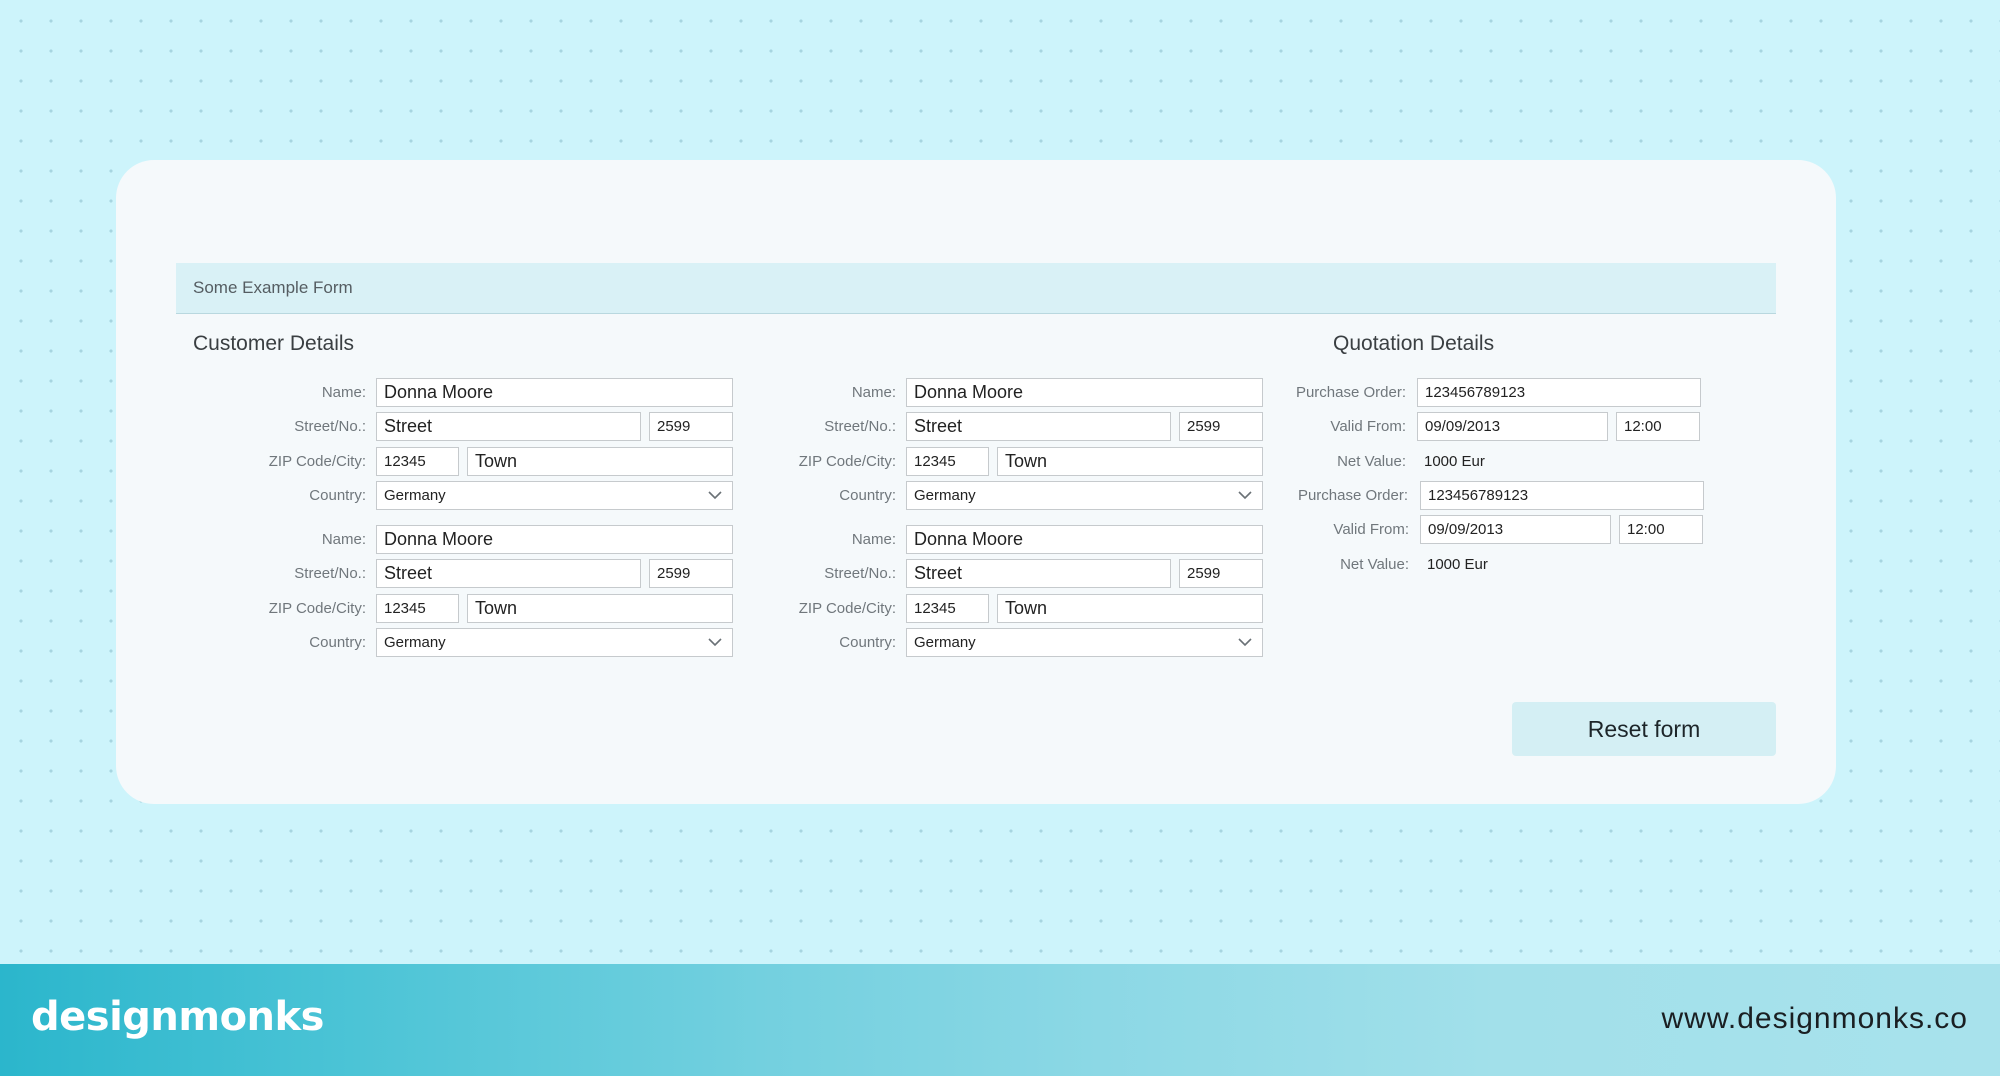 Image resolution: width=2000 pixels, height=1076 pixels. I want to click on website-url: www.designmonks.co, so click(1814, 1018).